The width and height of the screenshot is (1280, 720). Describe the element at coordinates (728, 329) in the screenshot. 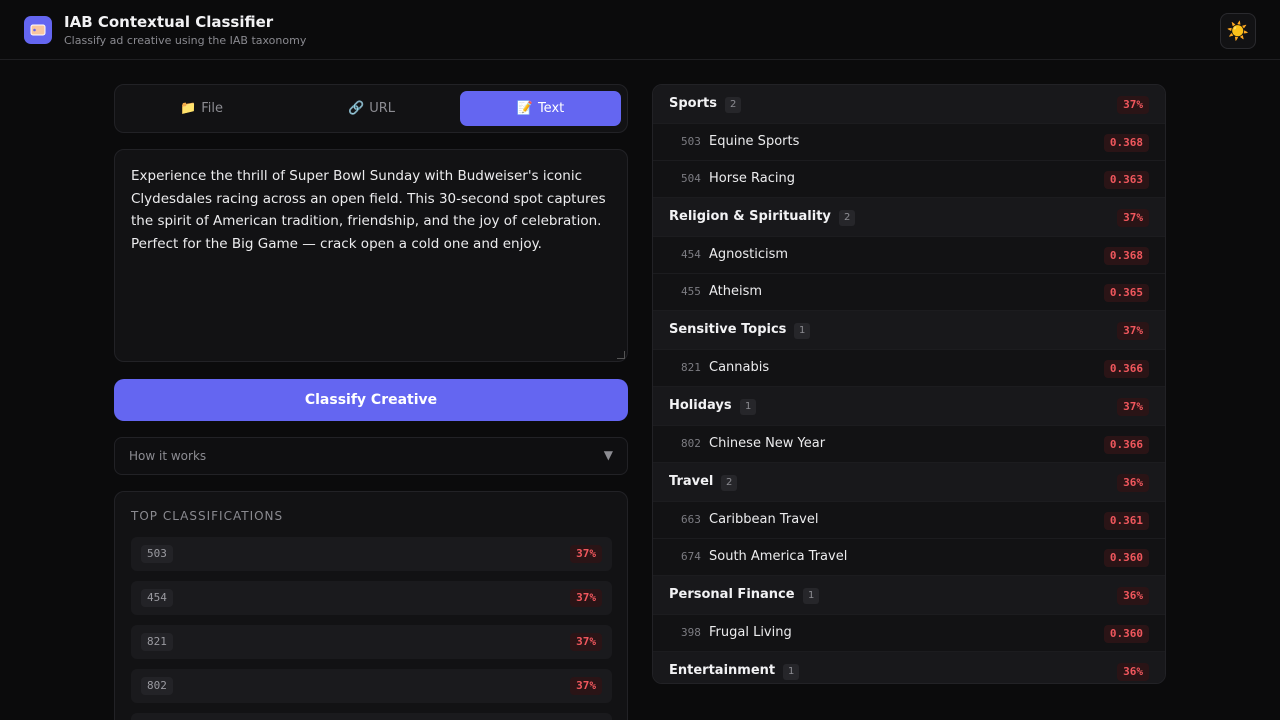

I see `category-group-name: Sensitive Topics` at that location.